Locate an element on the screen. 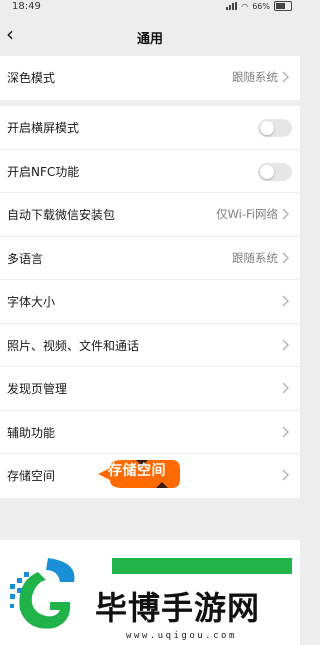 Image resolution: width=320 pixels, height=645 pixels. status-time: 18:49 is located at coordinates (26, 6).